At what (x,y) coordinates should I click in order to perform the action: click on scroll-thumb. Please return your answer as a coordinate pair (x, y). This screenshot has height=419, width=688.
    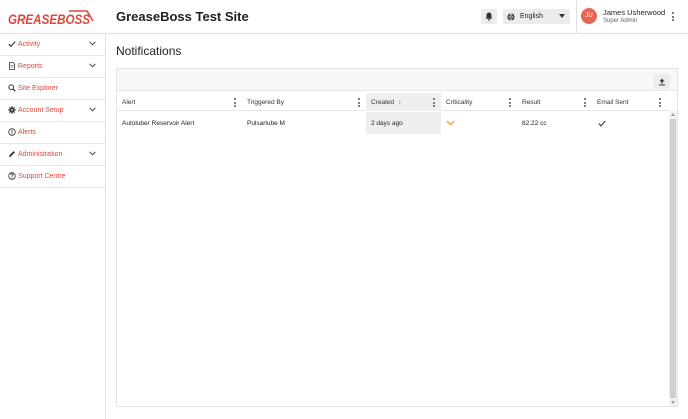
    Looking at the image, I should click on (673, 258).